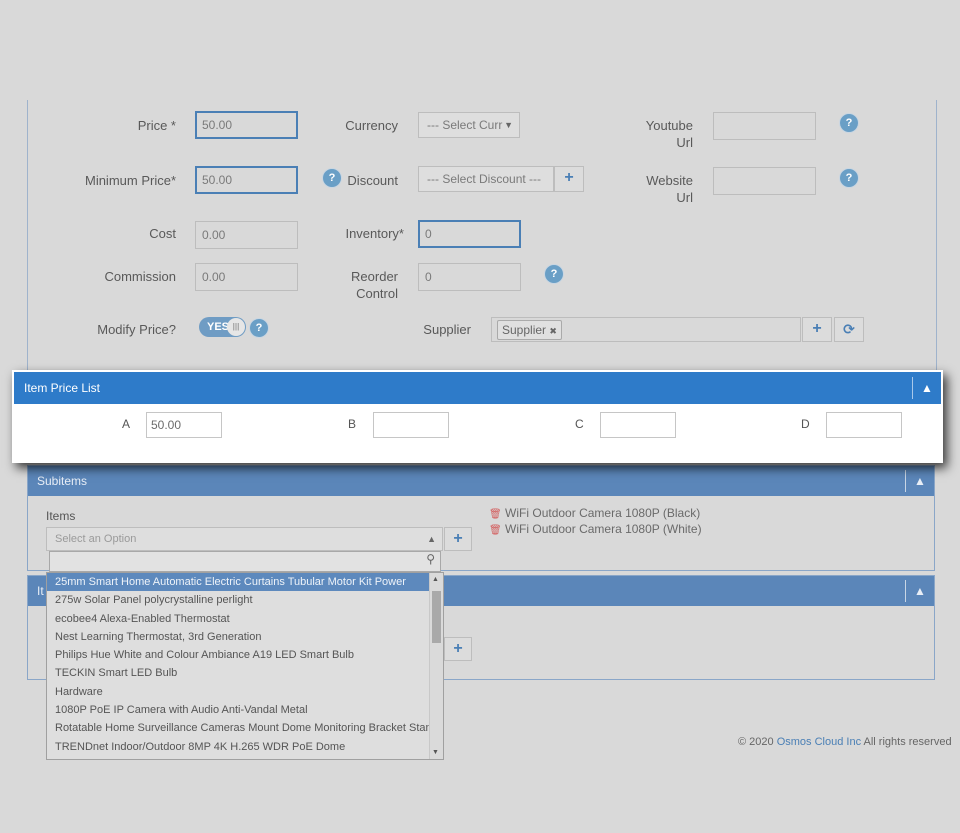  Describe the element at coordinates (435, 579) in the screenshot. I see `scroll-up-icon: ▲` at that location.